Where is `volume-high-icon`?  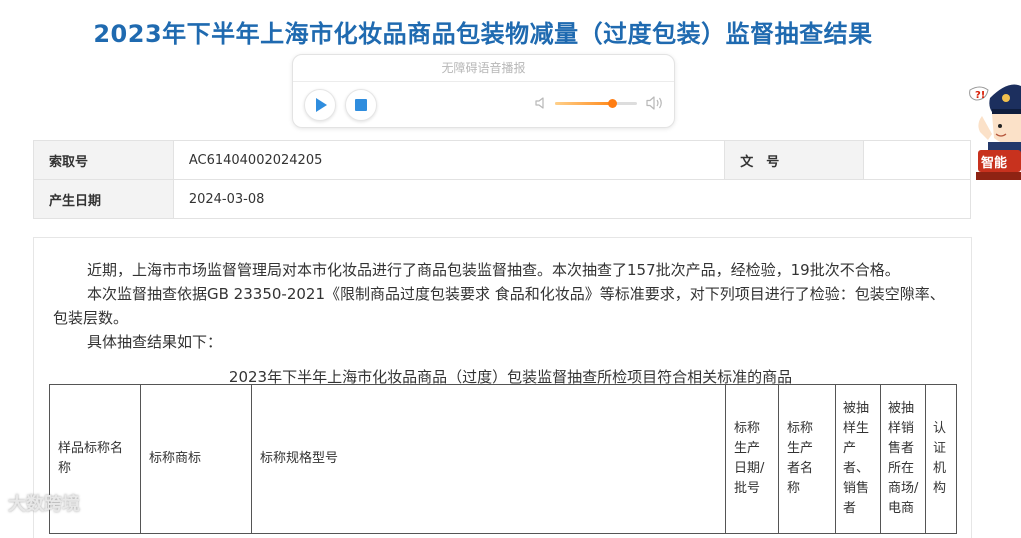
volume-high-icon is located at coordinates (655, 103).